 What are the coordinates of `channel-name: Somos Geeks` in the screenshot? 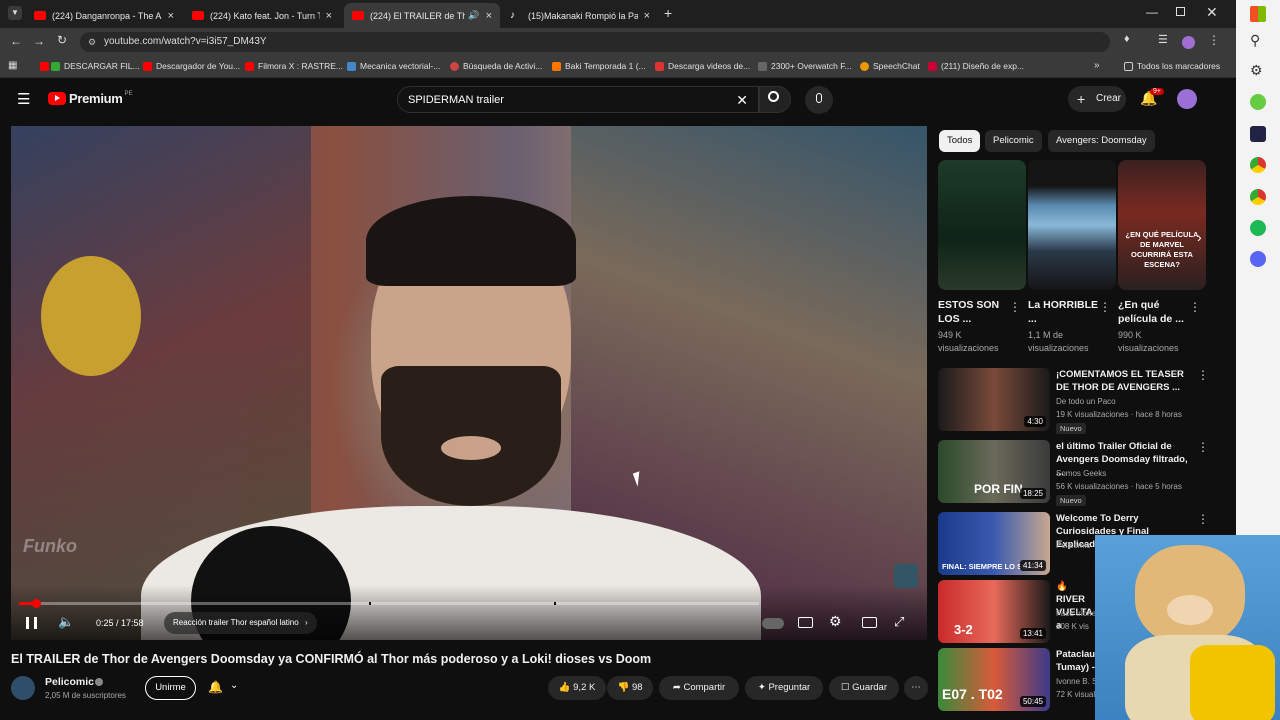 It's located at (1081, 474).